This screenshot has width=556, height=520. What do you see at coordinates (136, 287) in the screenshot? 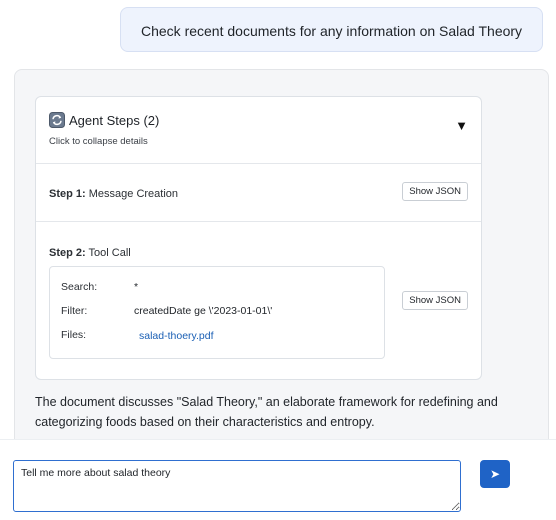
I see `search-value: *` at bounding box center [136, 287].